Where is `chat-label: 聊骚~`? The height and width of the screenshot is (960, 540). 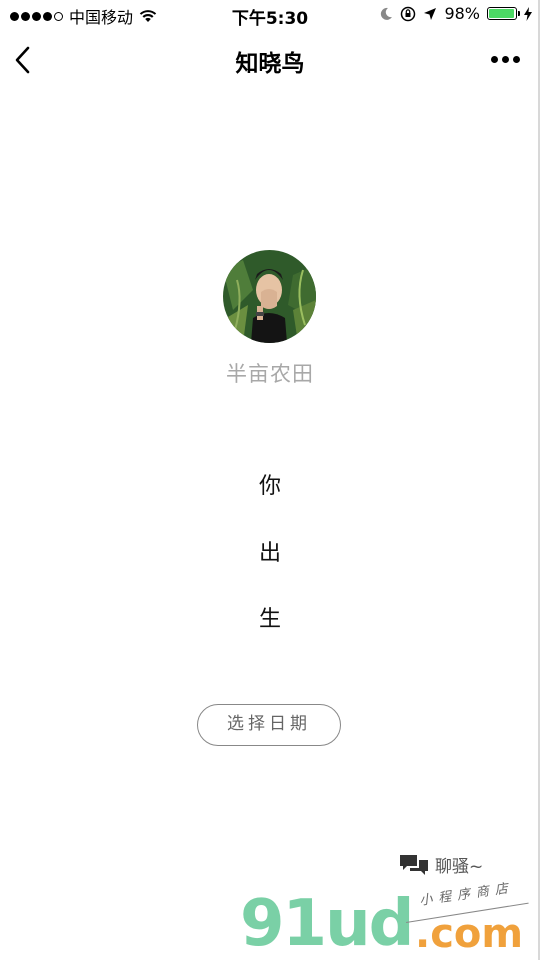 chat-label: 聊骚~ is located at coordinates (459, 867).